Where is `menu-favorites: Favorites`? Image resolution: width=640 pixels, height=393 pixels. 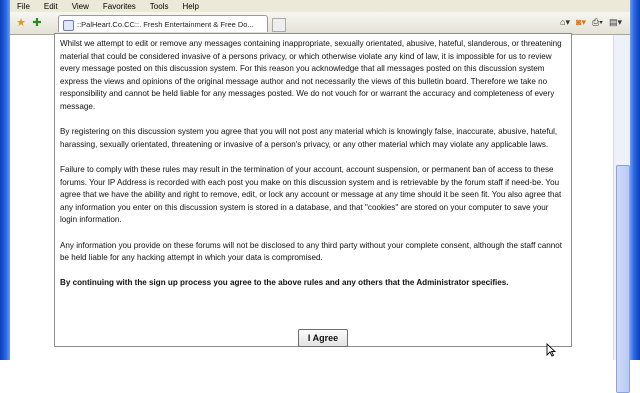
menu-favorites: Favorites is located at coordinates (119, 6).